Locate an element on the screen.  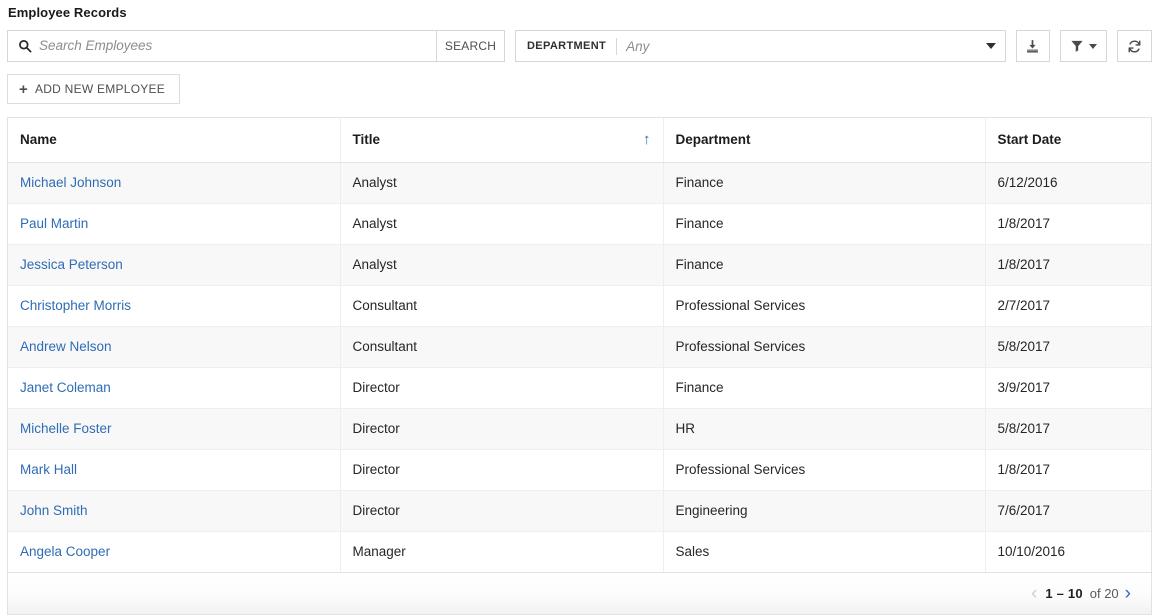
cell-department: Engineering is located at coordinates (824, 511).